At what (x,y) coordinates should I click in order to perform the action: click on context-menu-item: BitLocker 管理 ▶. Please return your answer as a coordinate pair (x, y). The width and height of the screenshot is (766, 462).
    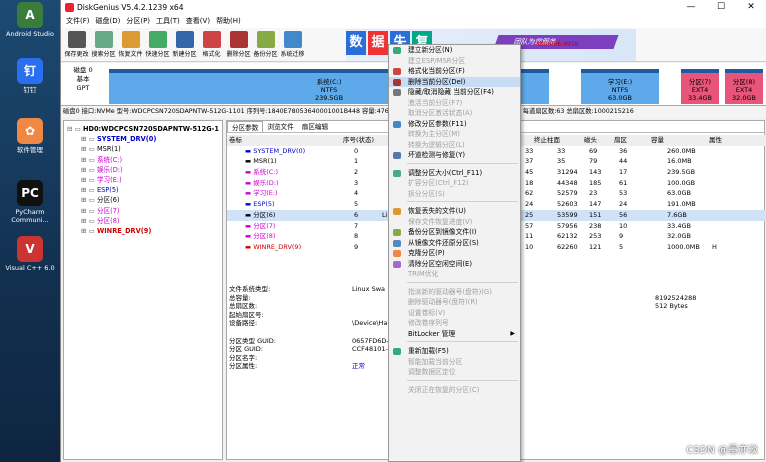
    Looking at the image, I should click on (454, 334).